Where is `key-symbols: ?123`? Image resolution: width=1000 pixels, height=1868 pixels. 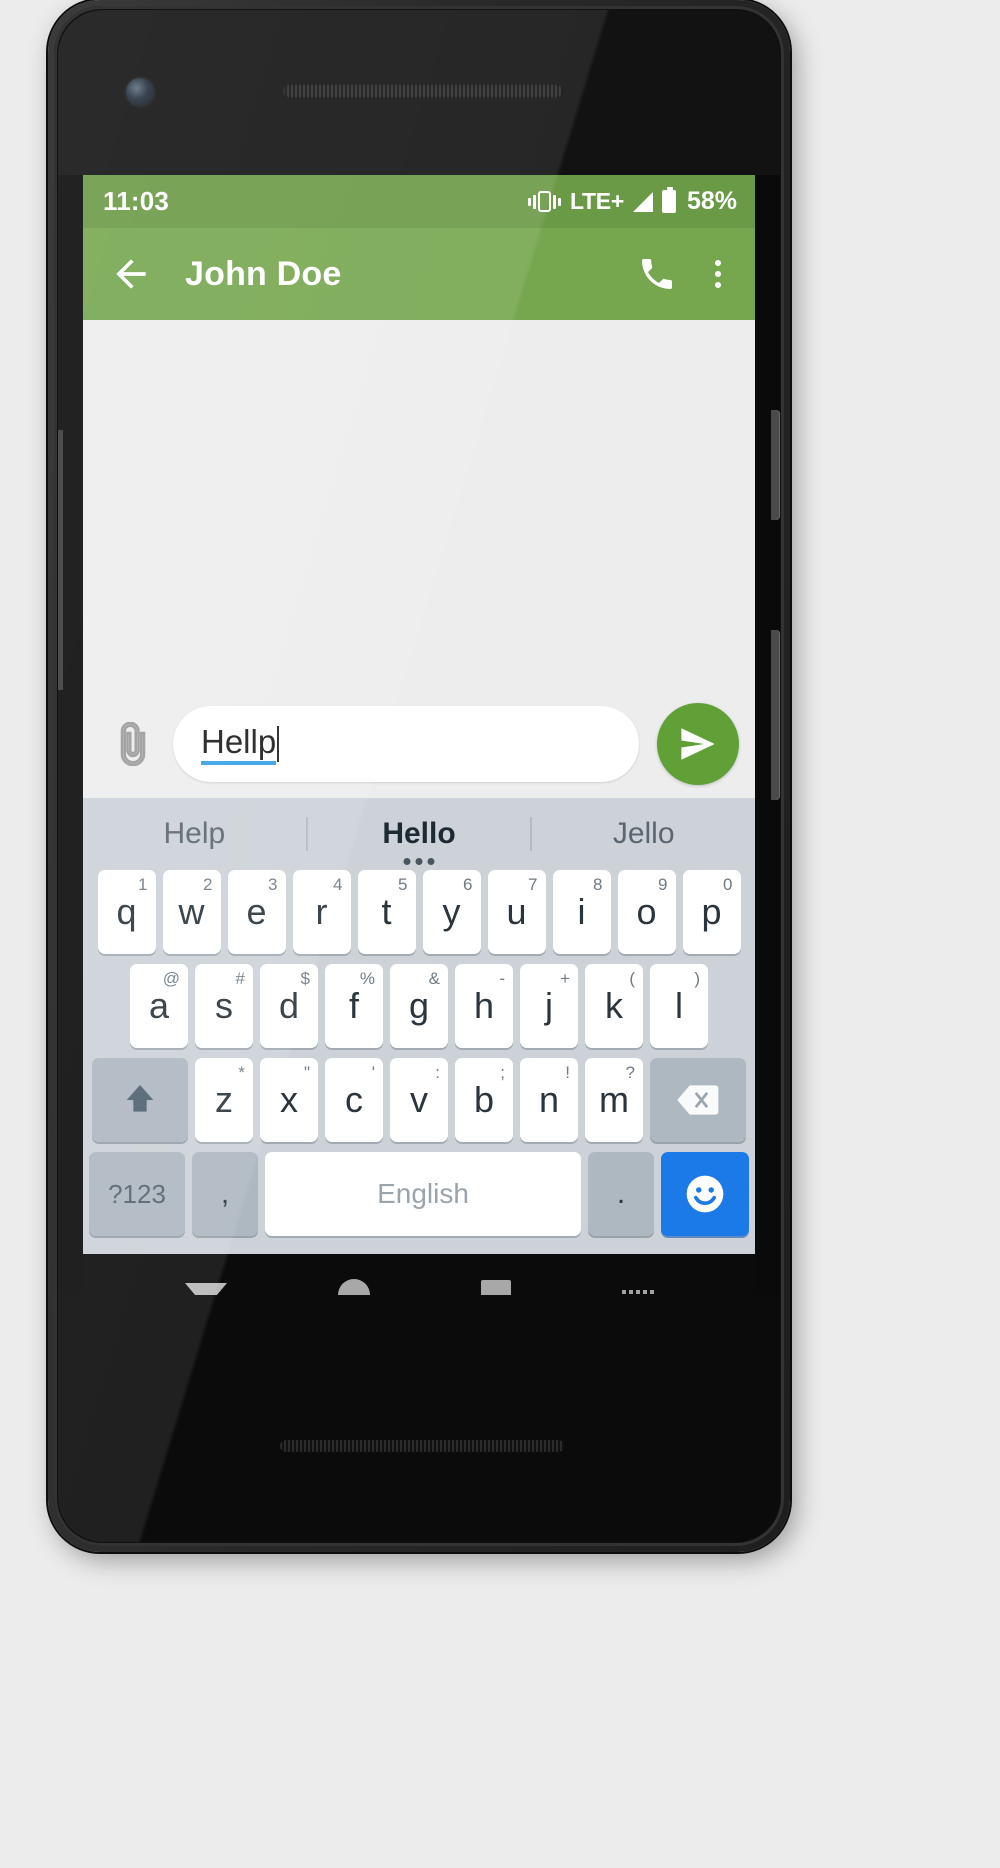
key-symbols: ?123 is located at coordinates (137, 1194).